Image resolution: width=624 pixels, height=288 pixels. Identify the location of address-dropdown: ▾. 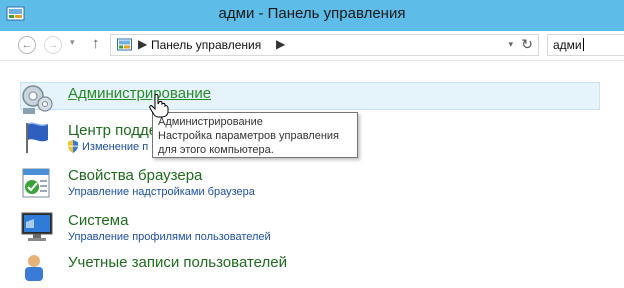
(510, 44).